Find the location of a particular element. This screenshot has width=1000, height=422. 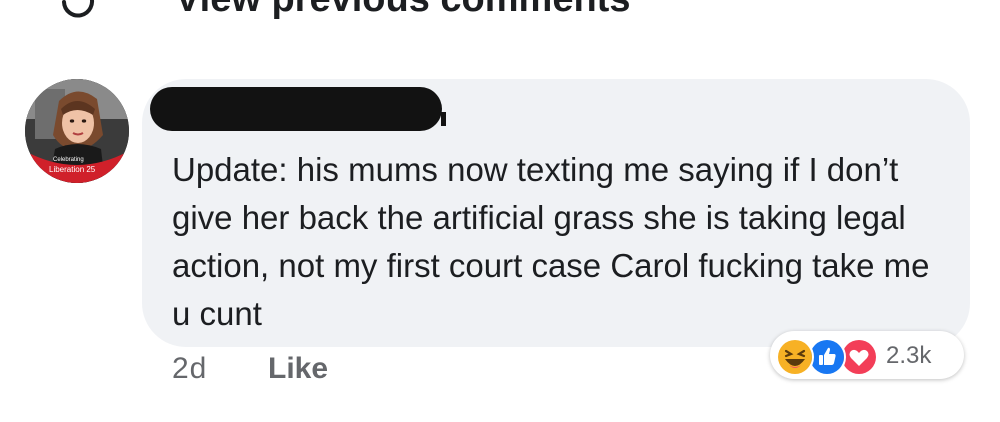

avatar-badge-line1: Celebrating is located at coordinates (68, 160).